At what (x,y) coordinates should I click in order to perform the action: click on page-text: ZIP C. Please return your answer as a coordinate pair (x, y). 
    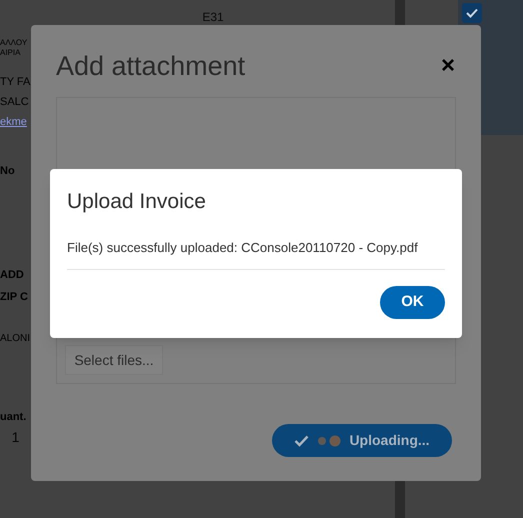
    Looking at the image, I should click on (14, 297).